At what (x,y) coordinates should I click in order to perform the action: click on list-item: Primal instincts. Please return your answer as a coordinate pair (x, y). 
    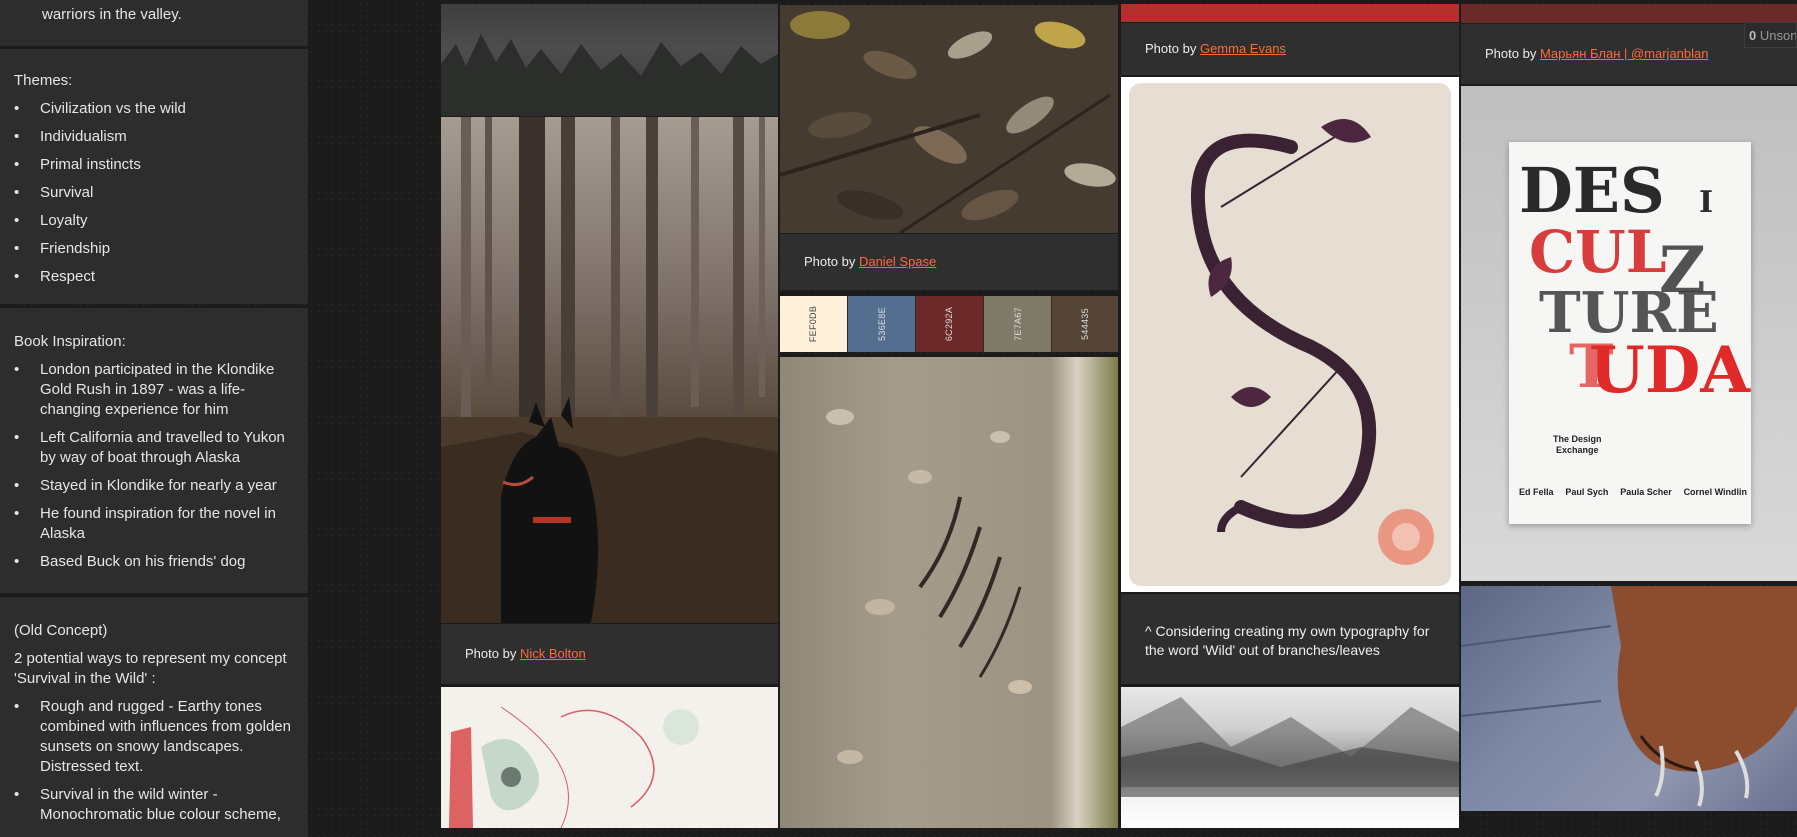
    Looking at the image, I should click on (154, 165).